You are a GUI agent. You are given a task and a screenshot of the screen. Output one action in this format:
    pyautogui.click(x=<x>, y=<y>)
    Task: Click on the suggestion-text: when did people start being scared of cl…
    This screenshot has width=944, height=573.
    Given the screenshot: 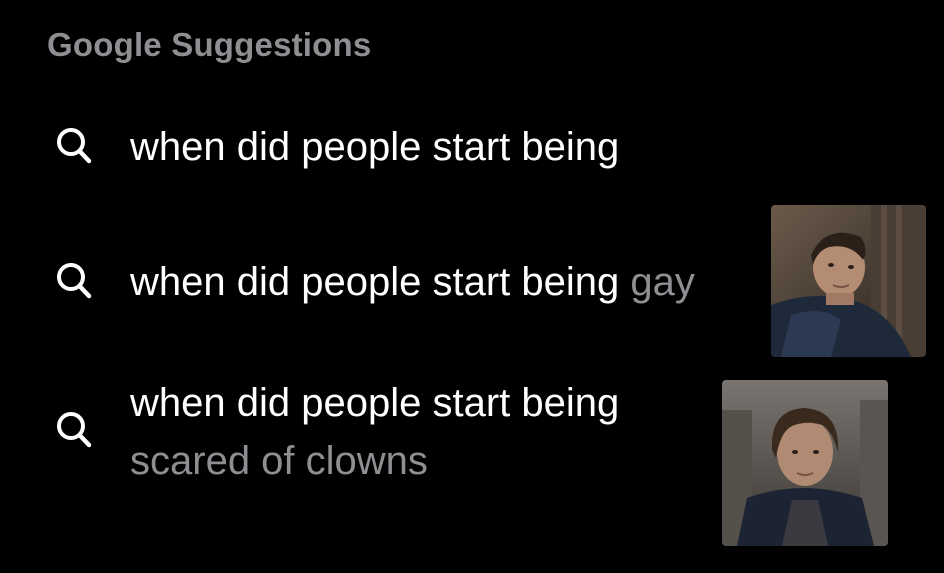 What is the action you would take?
    pyautogui.click(x=374, y=432)
    